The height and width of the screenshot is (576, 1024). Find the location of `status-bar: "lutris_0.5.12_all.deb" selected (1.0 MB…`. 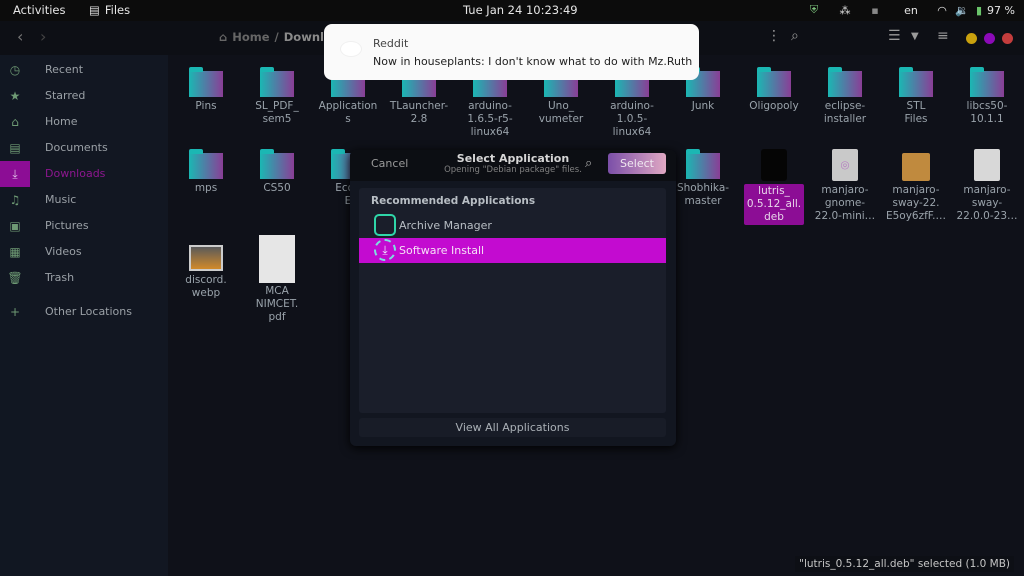

status-bar: "lutris_0.5.12_all.deb" selected (1.0 MB… is located at coordinates (904, 564).